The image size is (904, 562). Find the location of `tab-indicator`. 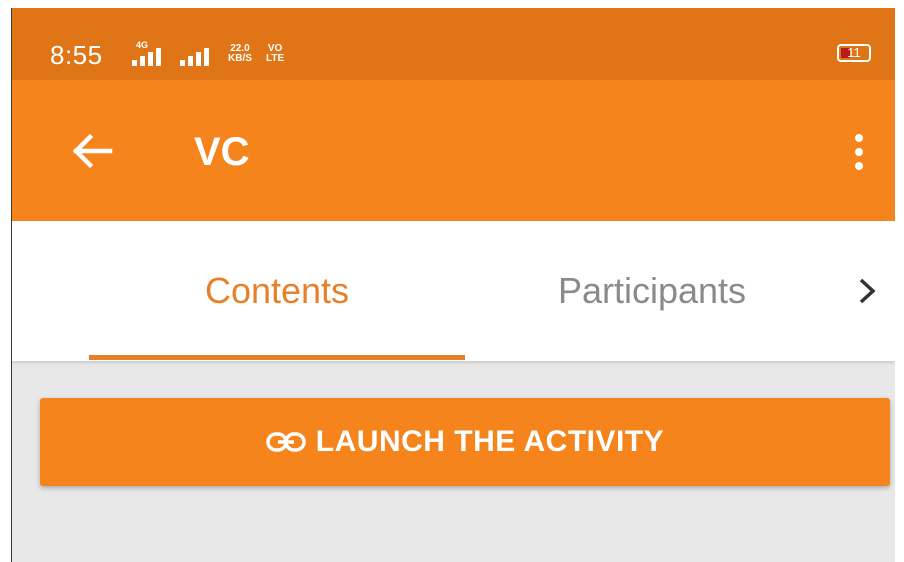

tab-indicator is located at coordinates (277, 357).